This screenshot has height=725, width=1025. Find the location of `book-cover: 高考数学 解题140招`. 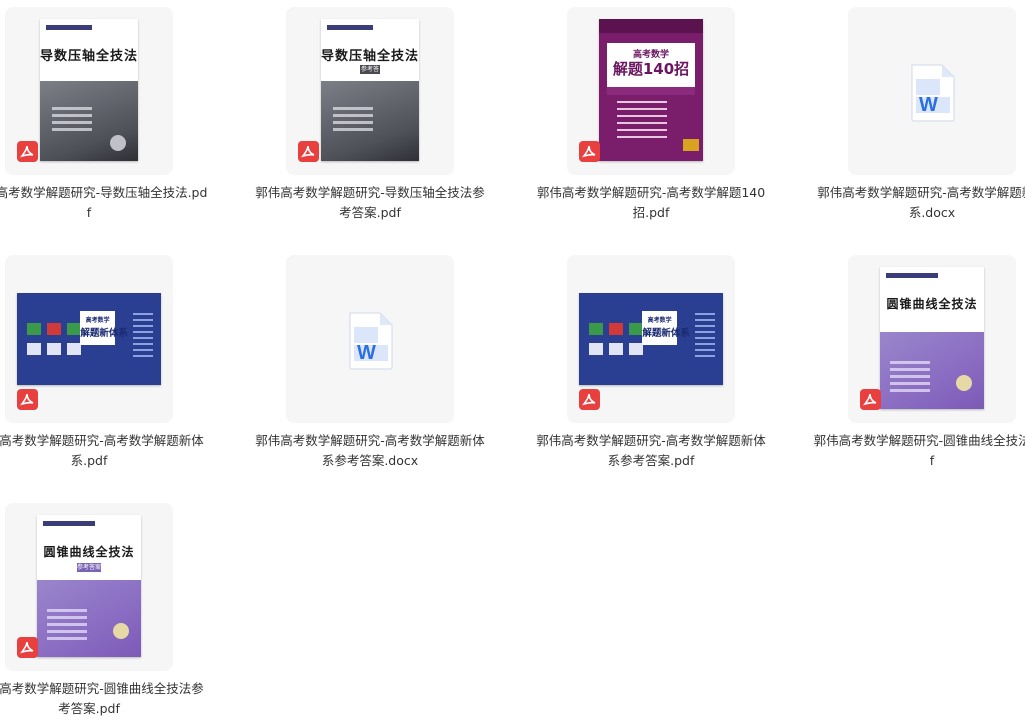

book-cover: 高考数学 解题140招 is located at coordinates (651, 90).